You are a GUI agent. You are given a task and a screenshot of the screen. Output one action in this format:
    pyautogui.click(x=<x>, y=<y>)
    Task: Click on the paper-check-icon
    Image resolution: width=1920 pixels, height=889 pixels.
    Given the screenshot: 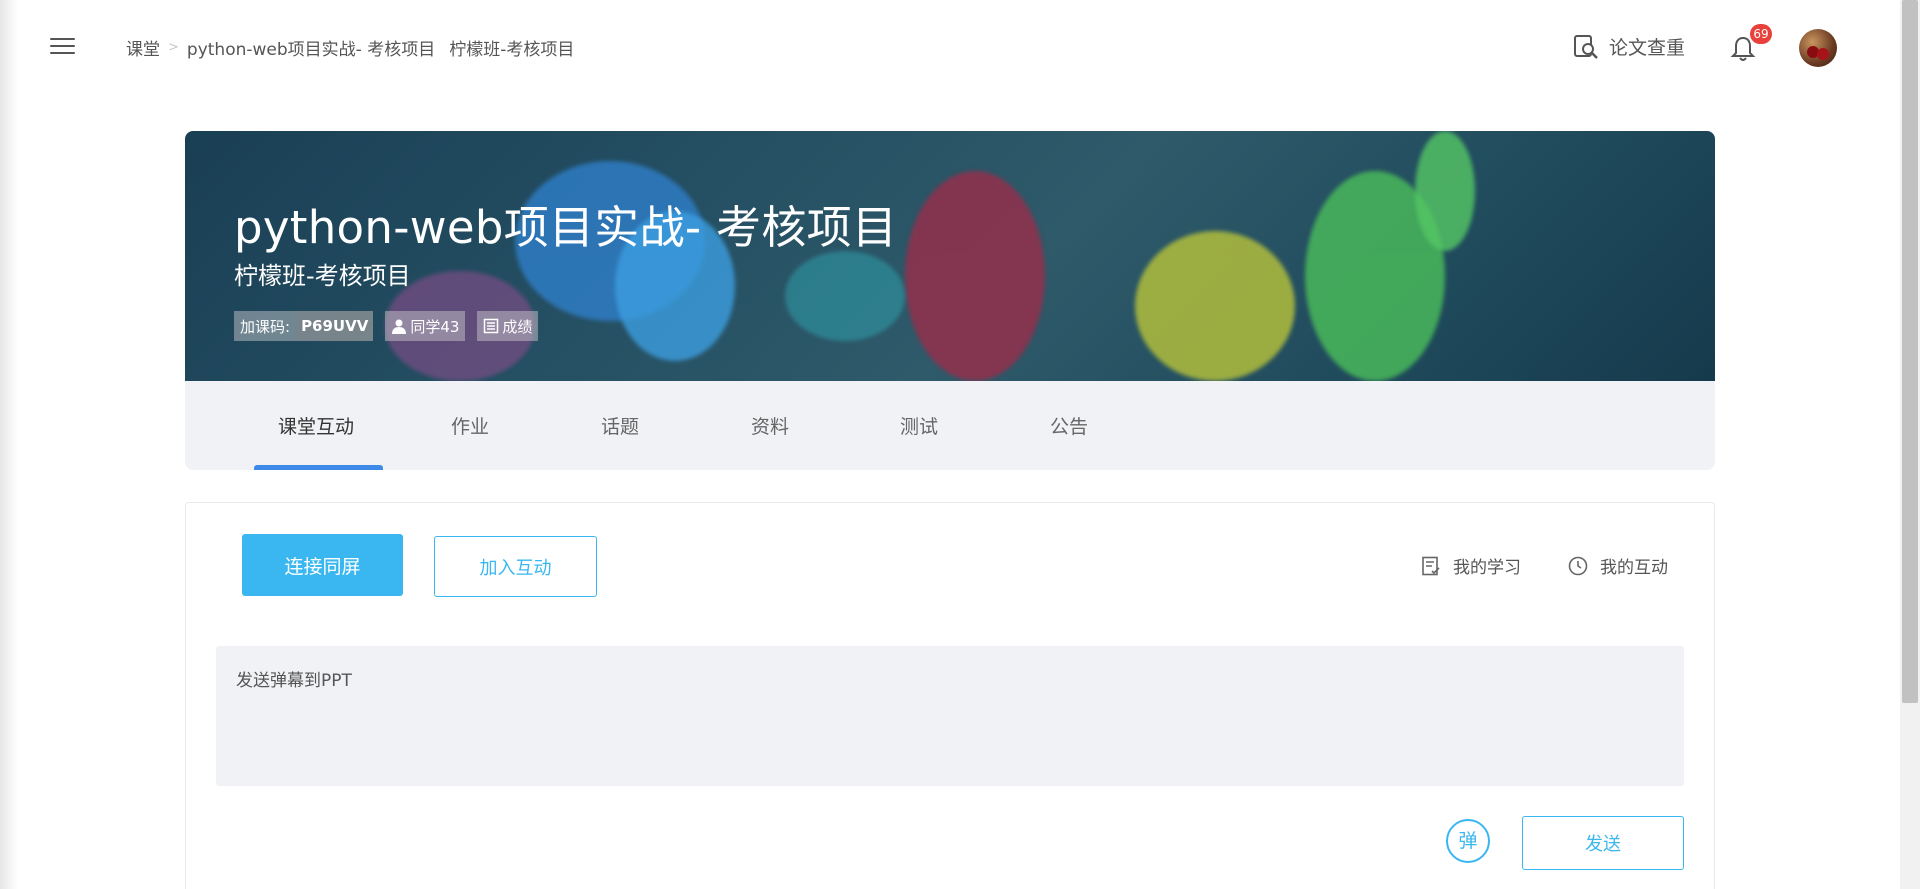 What is the action you would take?
    pyautogui.click(x=1586, y=46)
    